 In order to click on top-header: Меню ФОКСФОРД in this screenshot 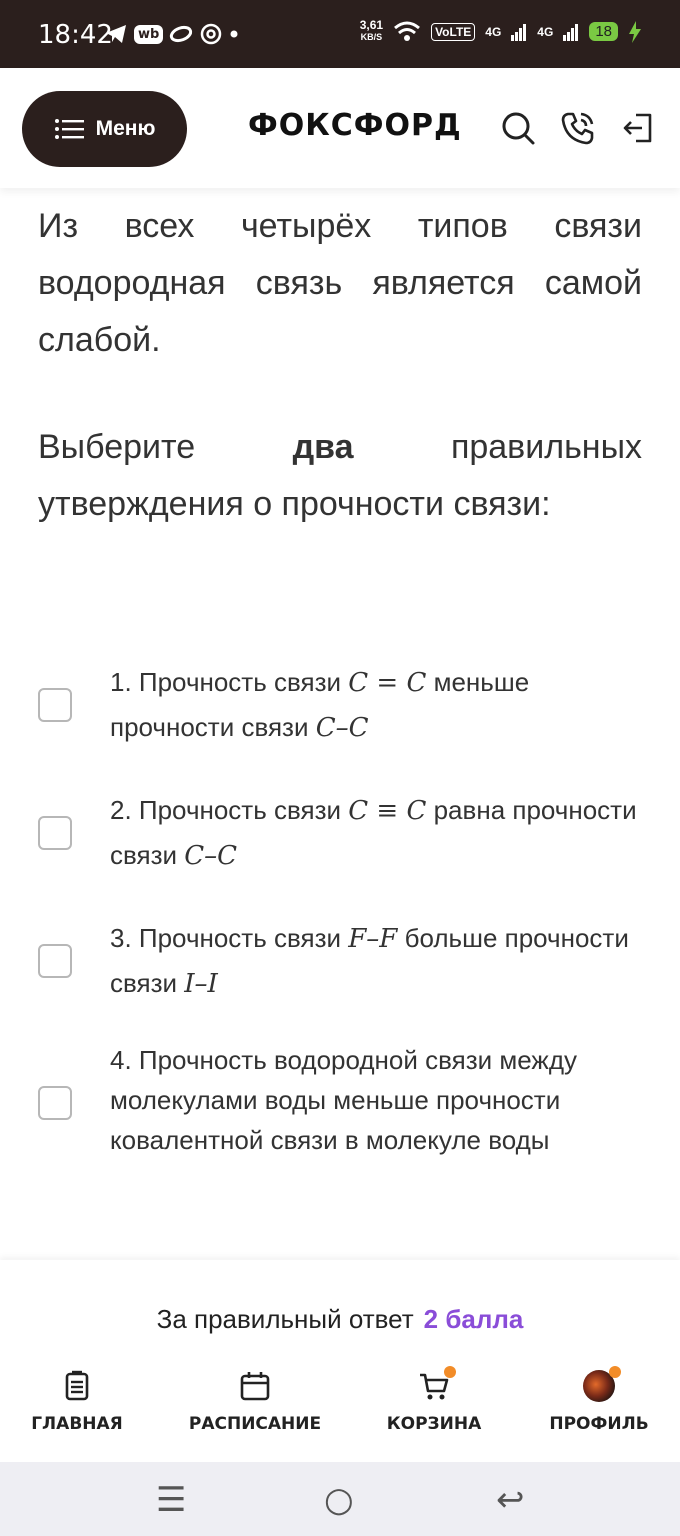, I will do `click(340, 128)`.